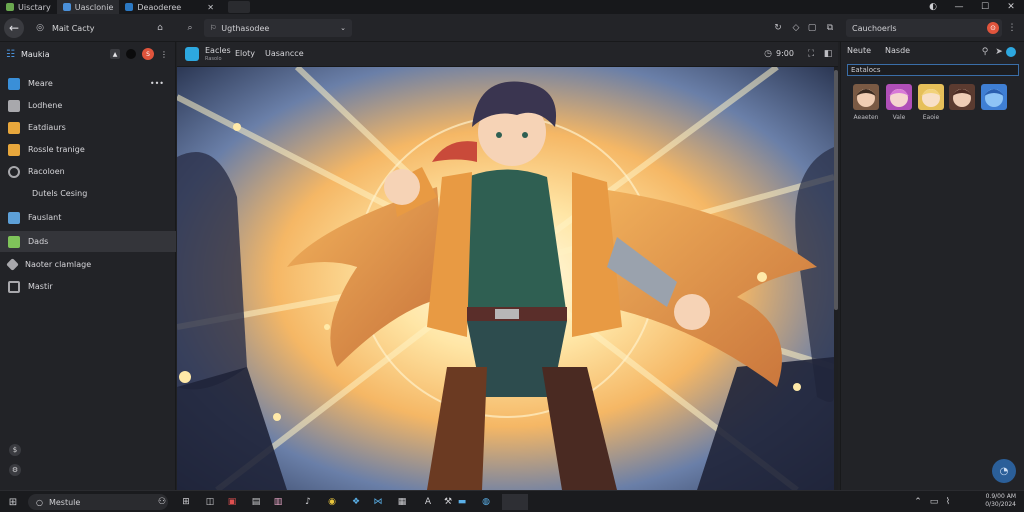  I want to click on taskbar-search: ○ Mestule, so click(98, 502).